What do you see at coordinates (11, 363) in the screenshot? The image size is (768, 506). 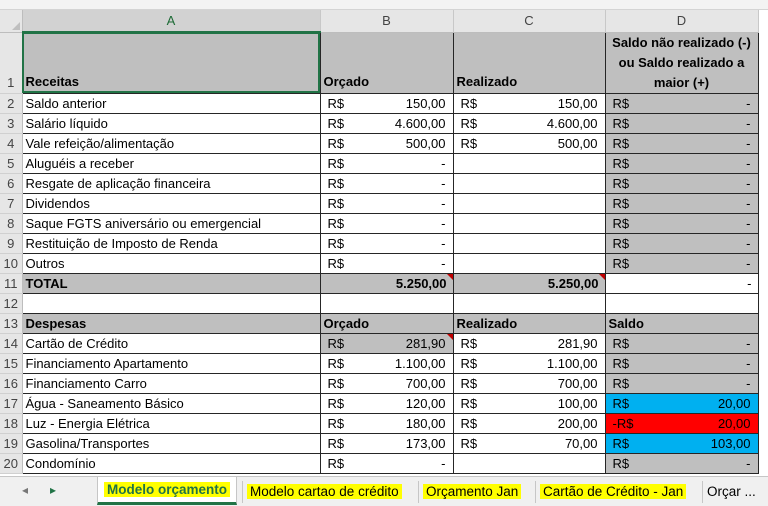 I see `row-header: 15` at bounding box center [11, 363].